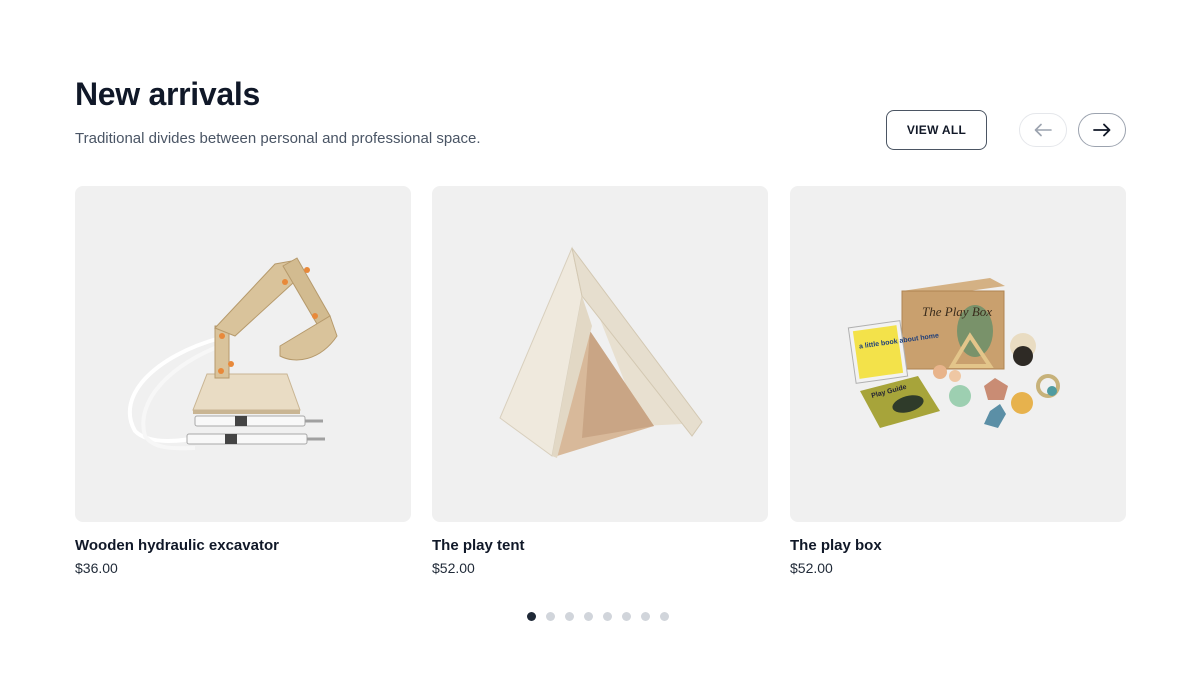  What do you see at coordinates (96, 568) in the screenshot?
I see `product-price: $36.00` at bounding box center [96, 568].